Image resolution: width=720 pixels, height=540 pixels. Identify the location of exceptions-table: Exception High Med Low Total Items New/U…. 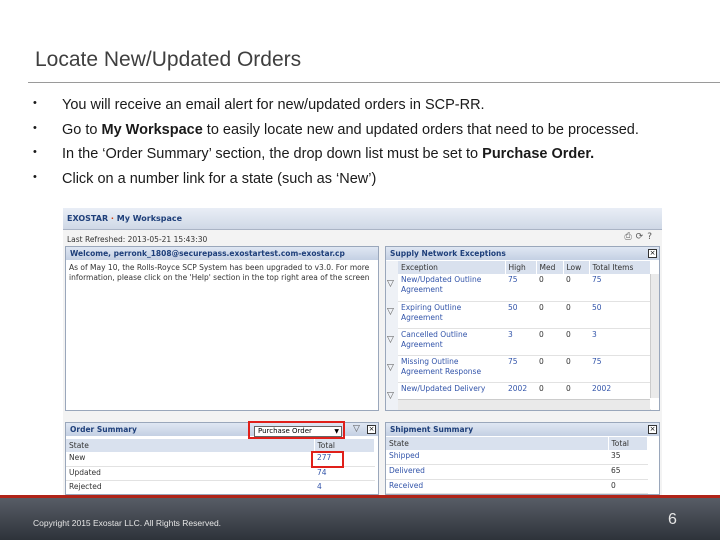
(524, 335).